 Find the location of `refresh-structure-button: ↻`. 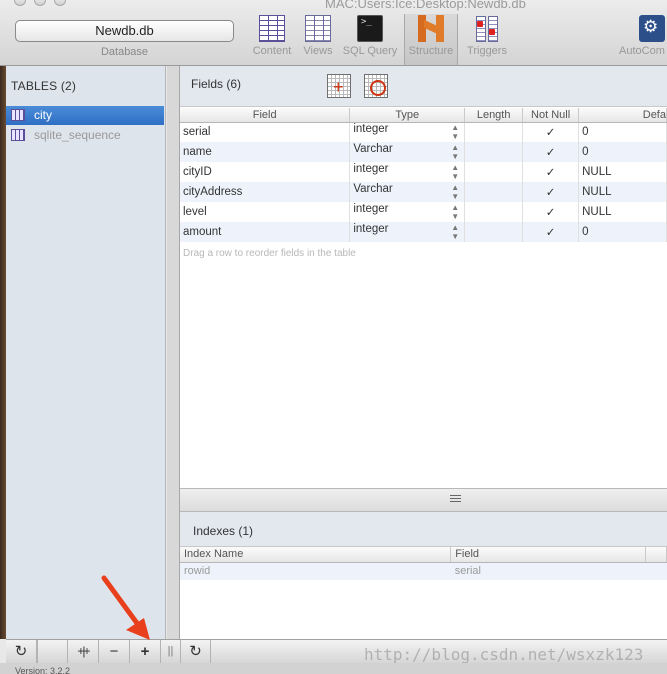

refresh-structure-button: ↻ is located at coordinates (196, 652).